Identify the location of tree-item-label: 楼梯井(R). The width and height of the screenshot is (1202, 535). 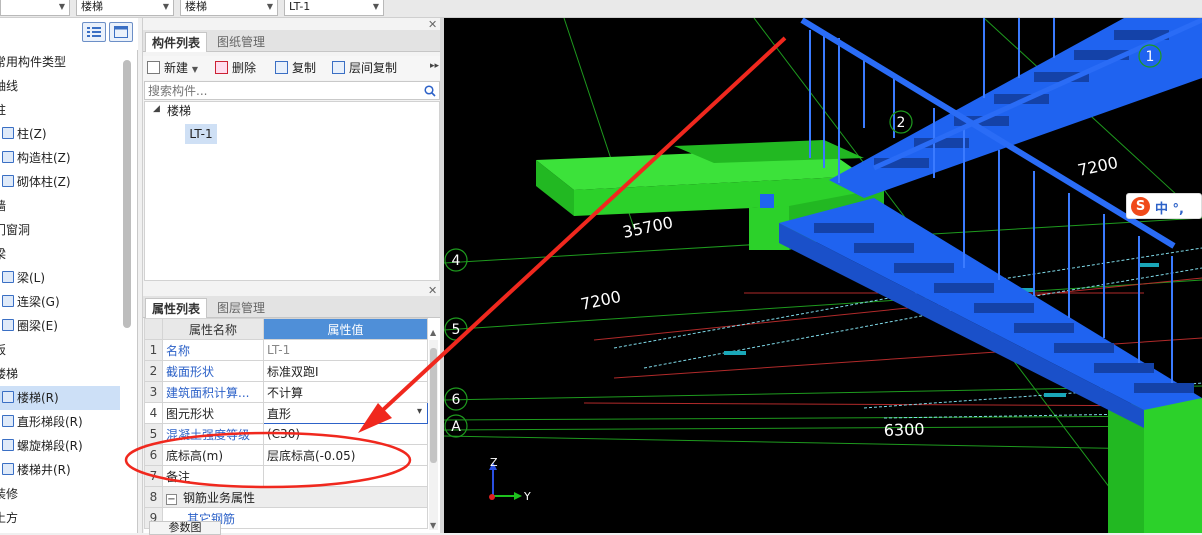
(44, 470).